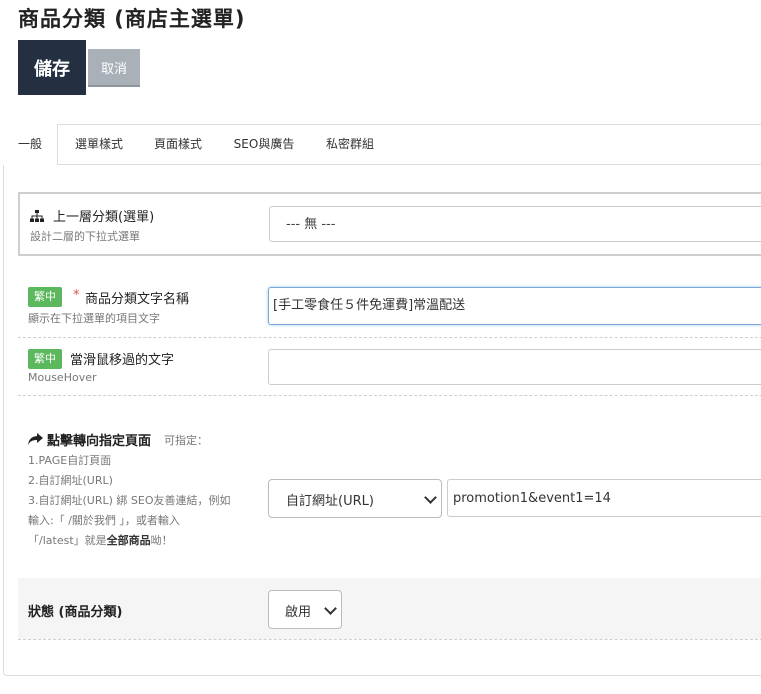 The width and height of the screenshot is (761, 694). Describe the element at coordinates (70, 480) in the screenshot. I see `redirect-hint-line: 2.自訂網址(URL)` at that location.